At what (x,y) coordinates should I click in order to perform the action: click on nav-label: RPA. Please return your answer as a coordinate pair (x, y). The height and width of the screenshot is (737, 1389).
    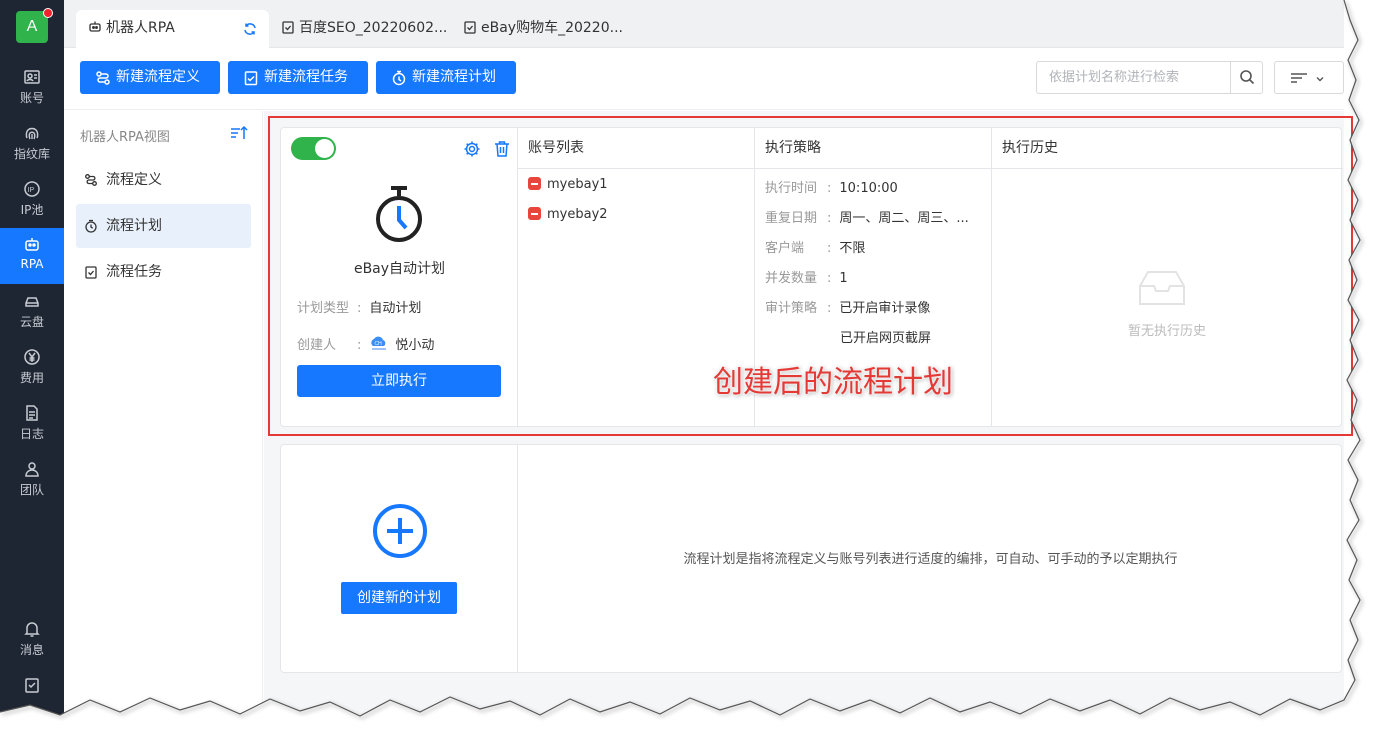
    Looking at the image, I should click on (32, 264).